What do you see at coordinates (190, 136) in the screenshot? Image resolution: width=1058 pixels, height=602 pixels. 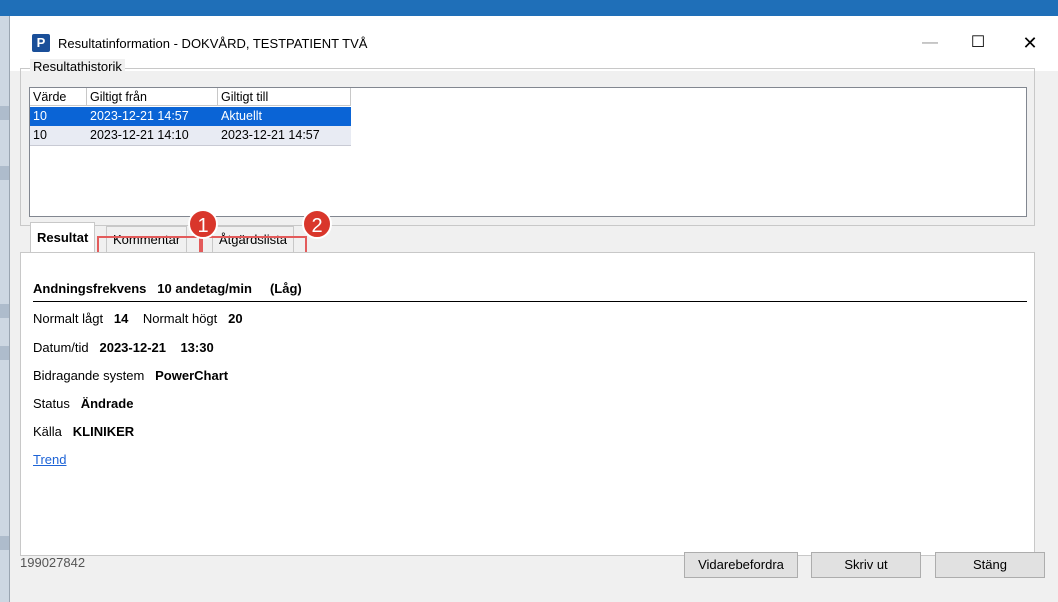 I see `table-row: 10 2023-12-21 14:10 2023-12-21 14:57` at bounding box center [190, 136].